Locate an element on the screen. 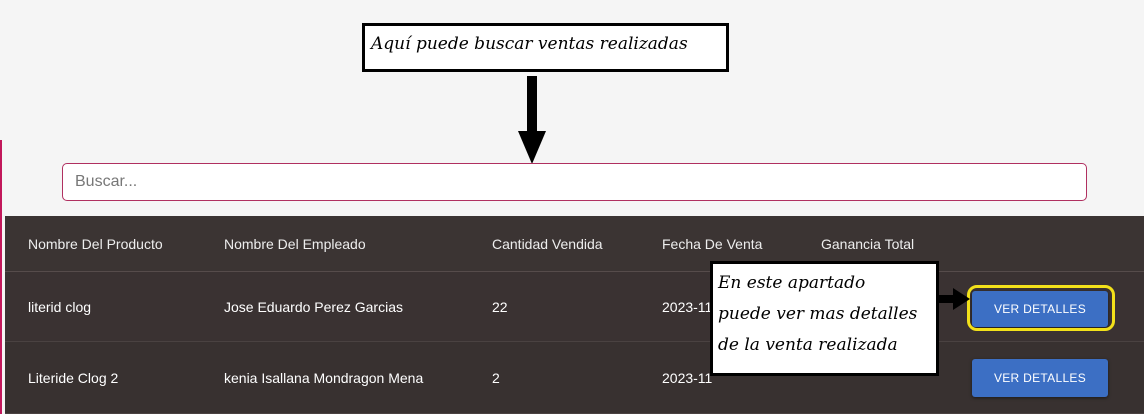 The image size is (1144, 414). search-hint-callout: Aquí puede buscar ventas realizadas is located at coordinates (545, 47).